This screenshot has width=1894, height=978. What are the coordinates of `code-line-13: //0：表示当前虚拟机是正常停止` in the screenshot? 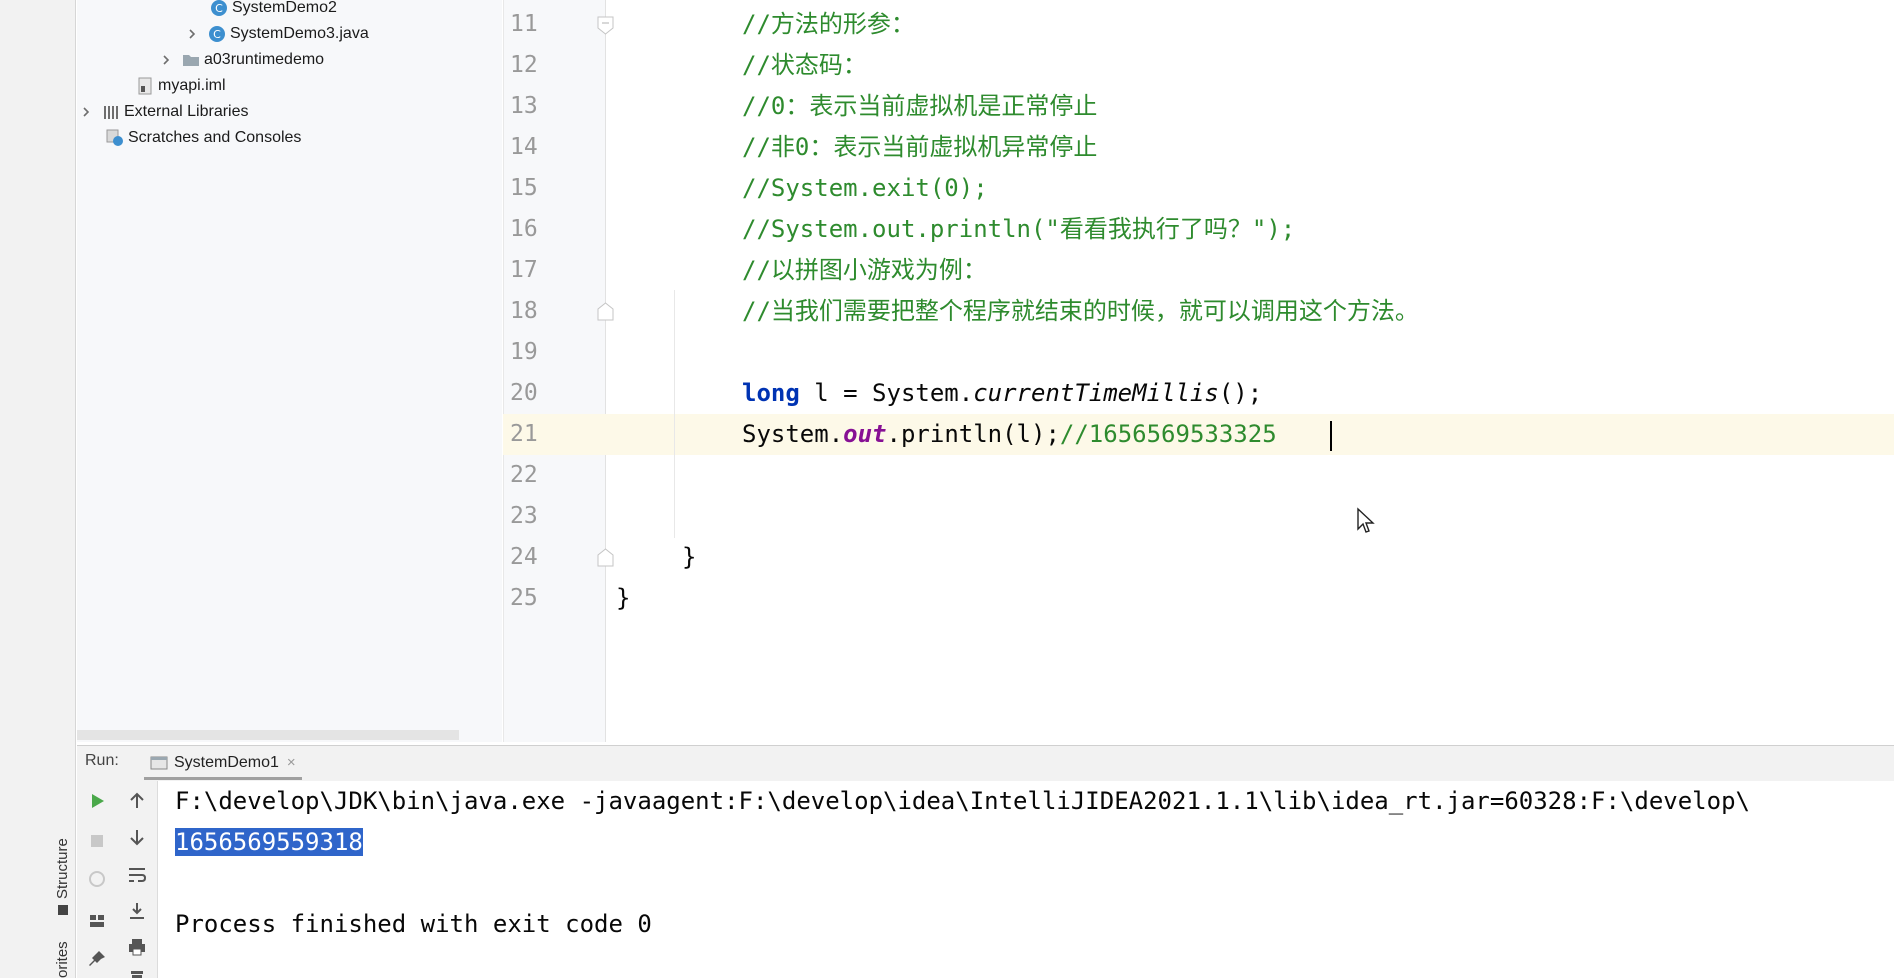 It's located at (920, 106).